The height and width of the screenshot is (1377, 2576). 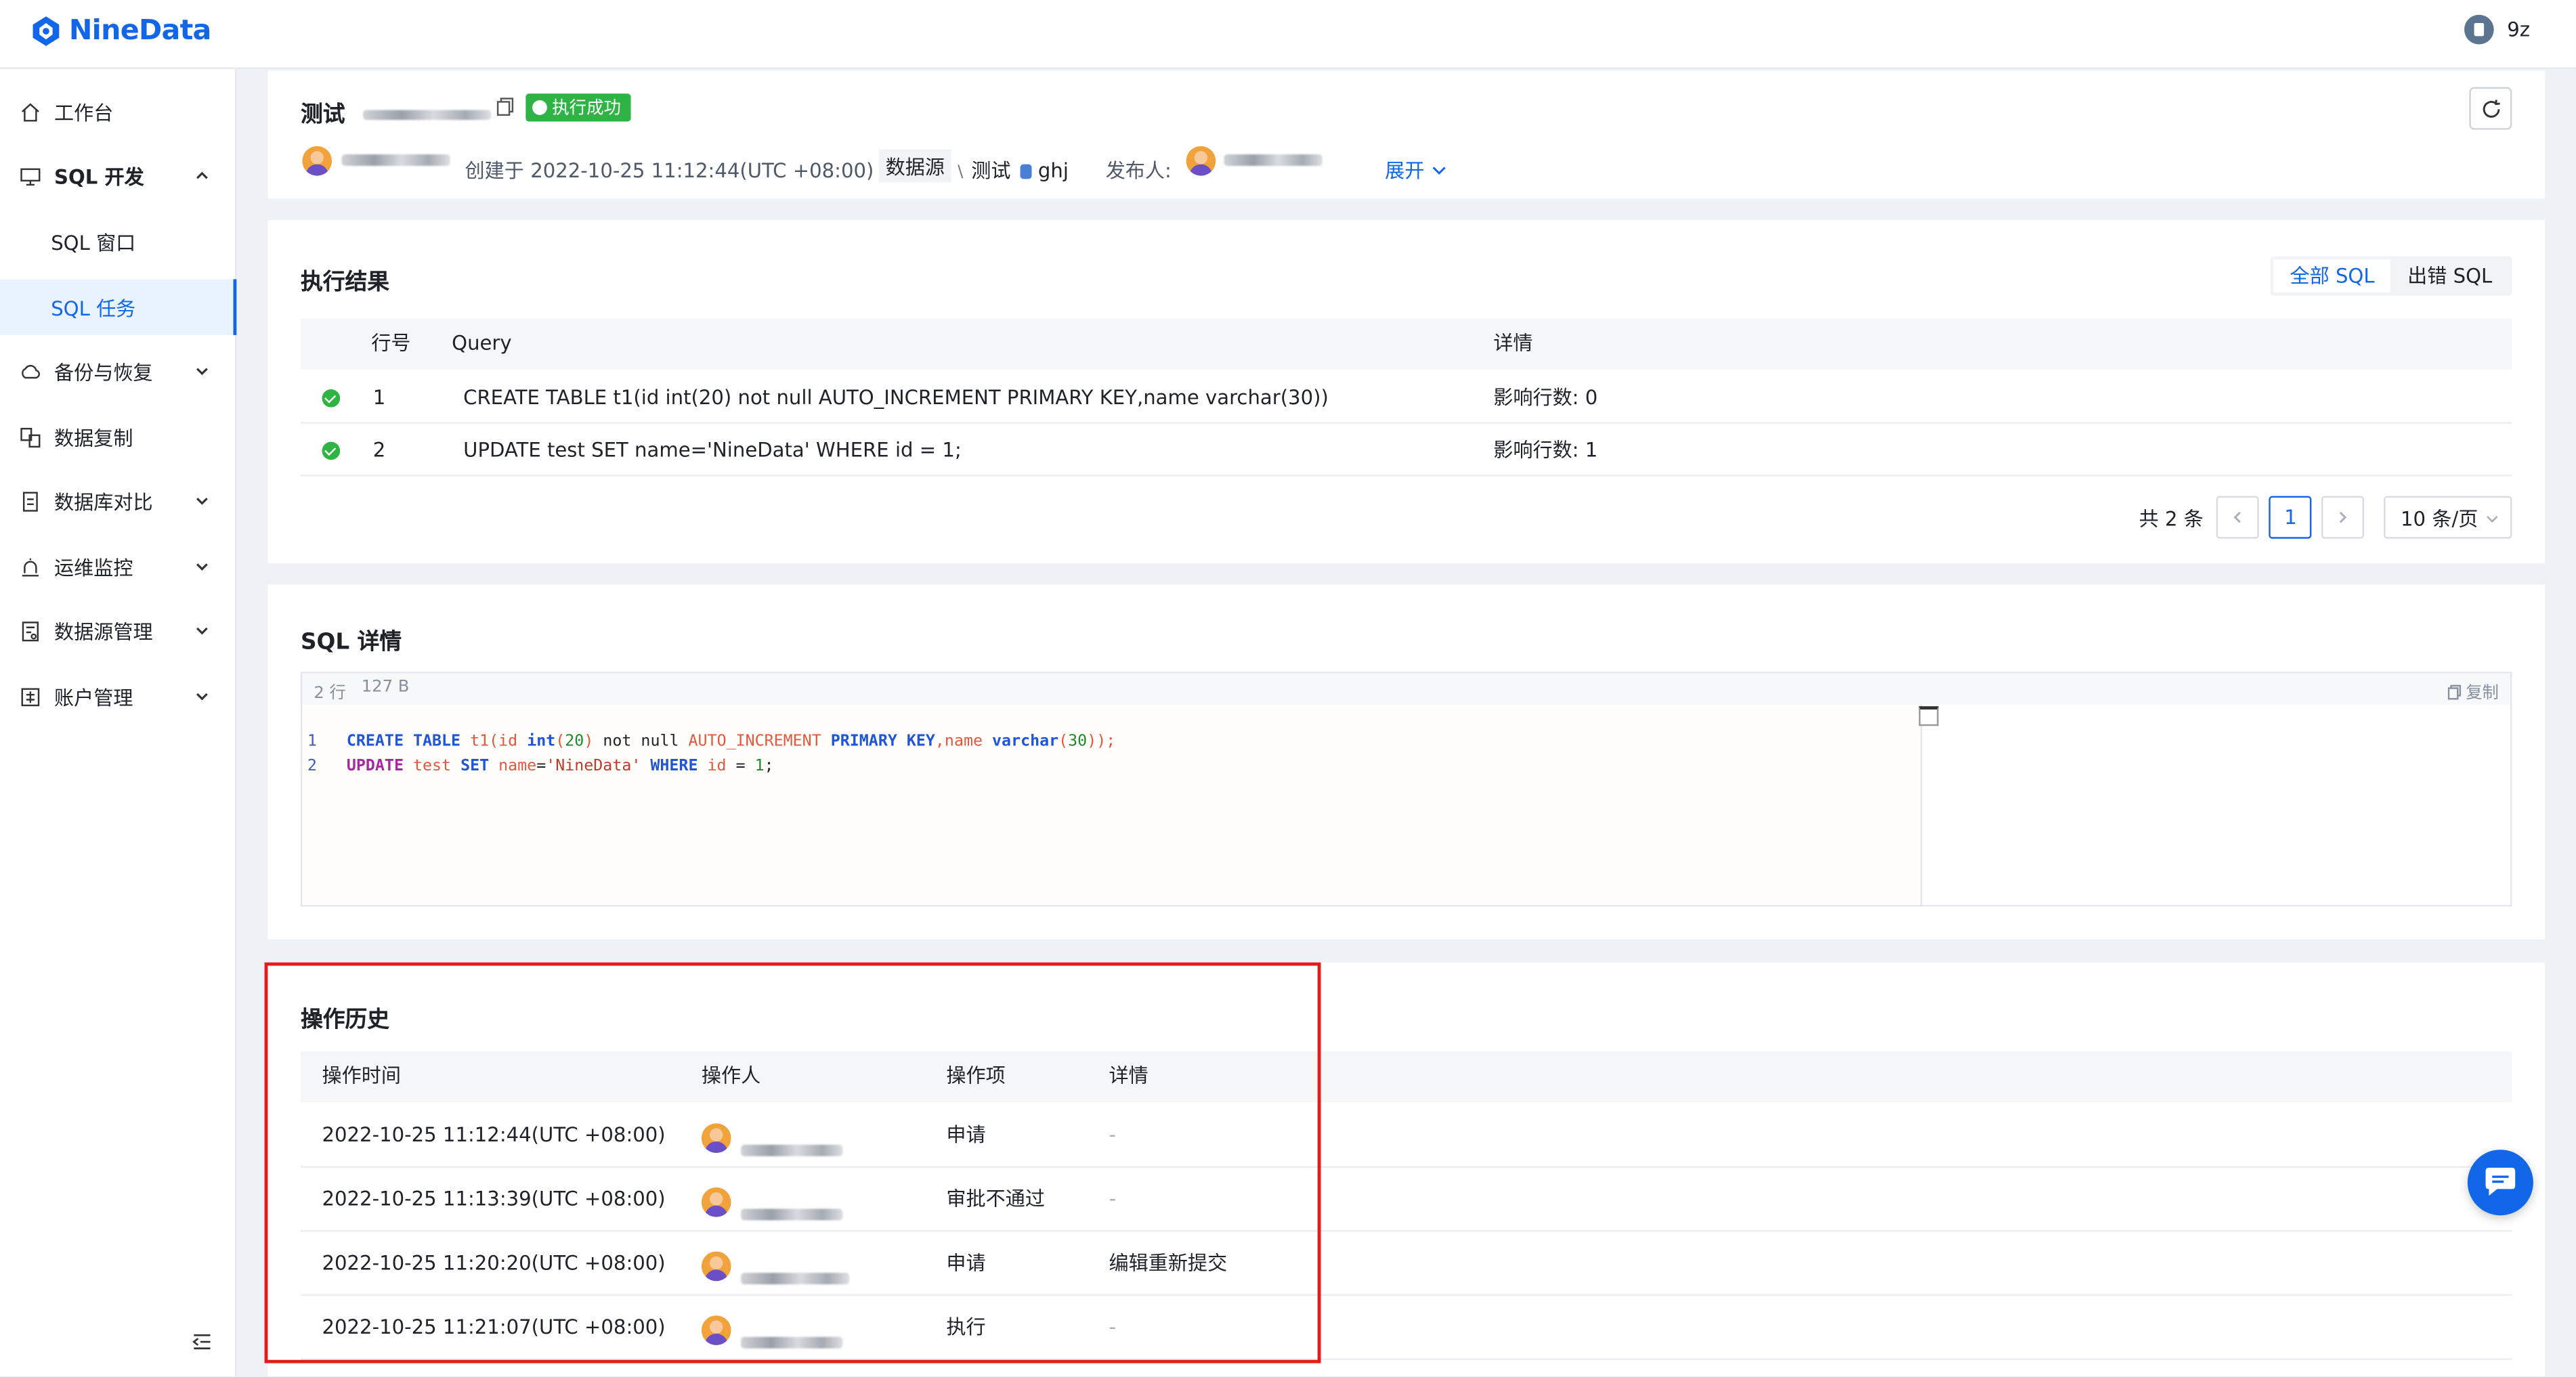 What do you see at coordinates (959, 174) in the screenshot?
I see `datasource-link-icon: ∖` at bounding box center [959, 174].